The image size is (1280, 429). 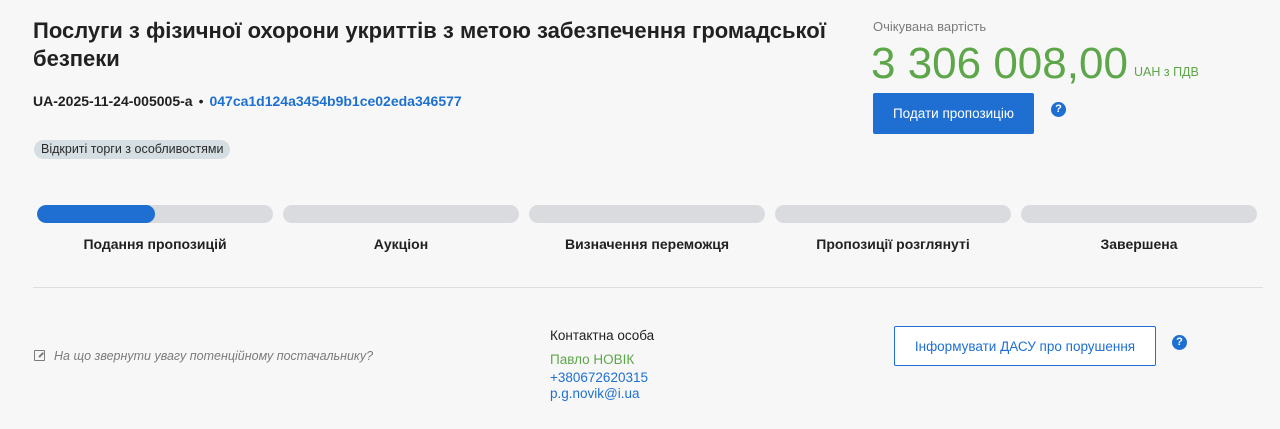 What do you see at coordinates (602, 335) in the screenshot?
I see `contact-title: Контактна особа` at bounding box center [602, 335].